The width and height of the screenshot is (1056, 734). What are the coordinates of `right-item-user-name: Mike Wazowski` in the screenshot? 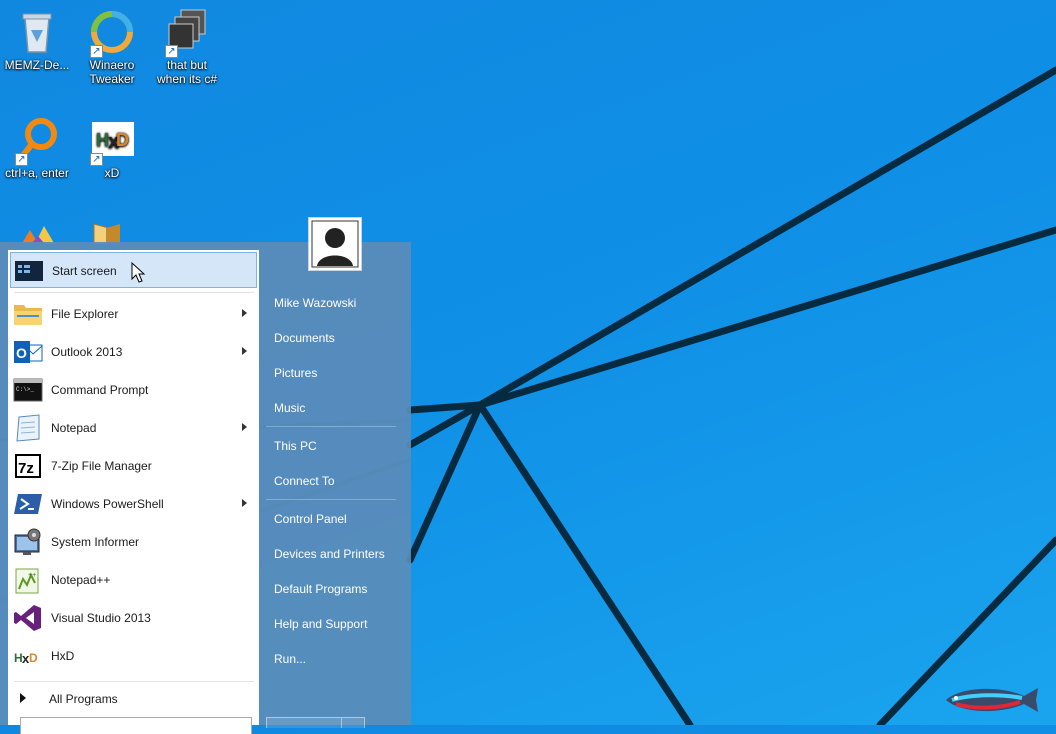 It's located at (315, 303).